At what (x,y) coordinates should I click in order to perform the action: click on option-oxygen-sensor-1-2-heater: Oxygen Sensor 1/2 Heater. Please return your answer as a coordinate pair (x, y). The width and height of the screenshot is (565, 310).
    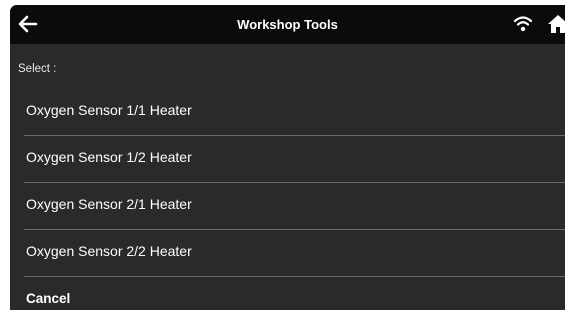
    Looking at the image, I should click on (287, 157).